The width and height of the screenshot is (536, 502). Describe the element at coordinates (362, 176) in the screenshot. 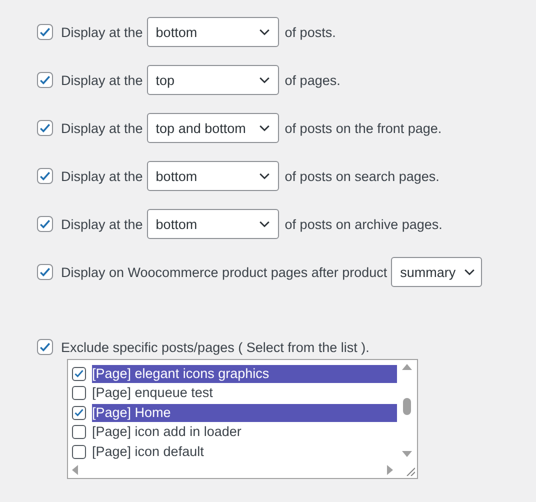

I see `option-suffix: of posts on search pages.` at that location.